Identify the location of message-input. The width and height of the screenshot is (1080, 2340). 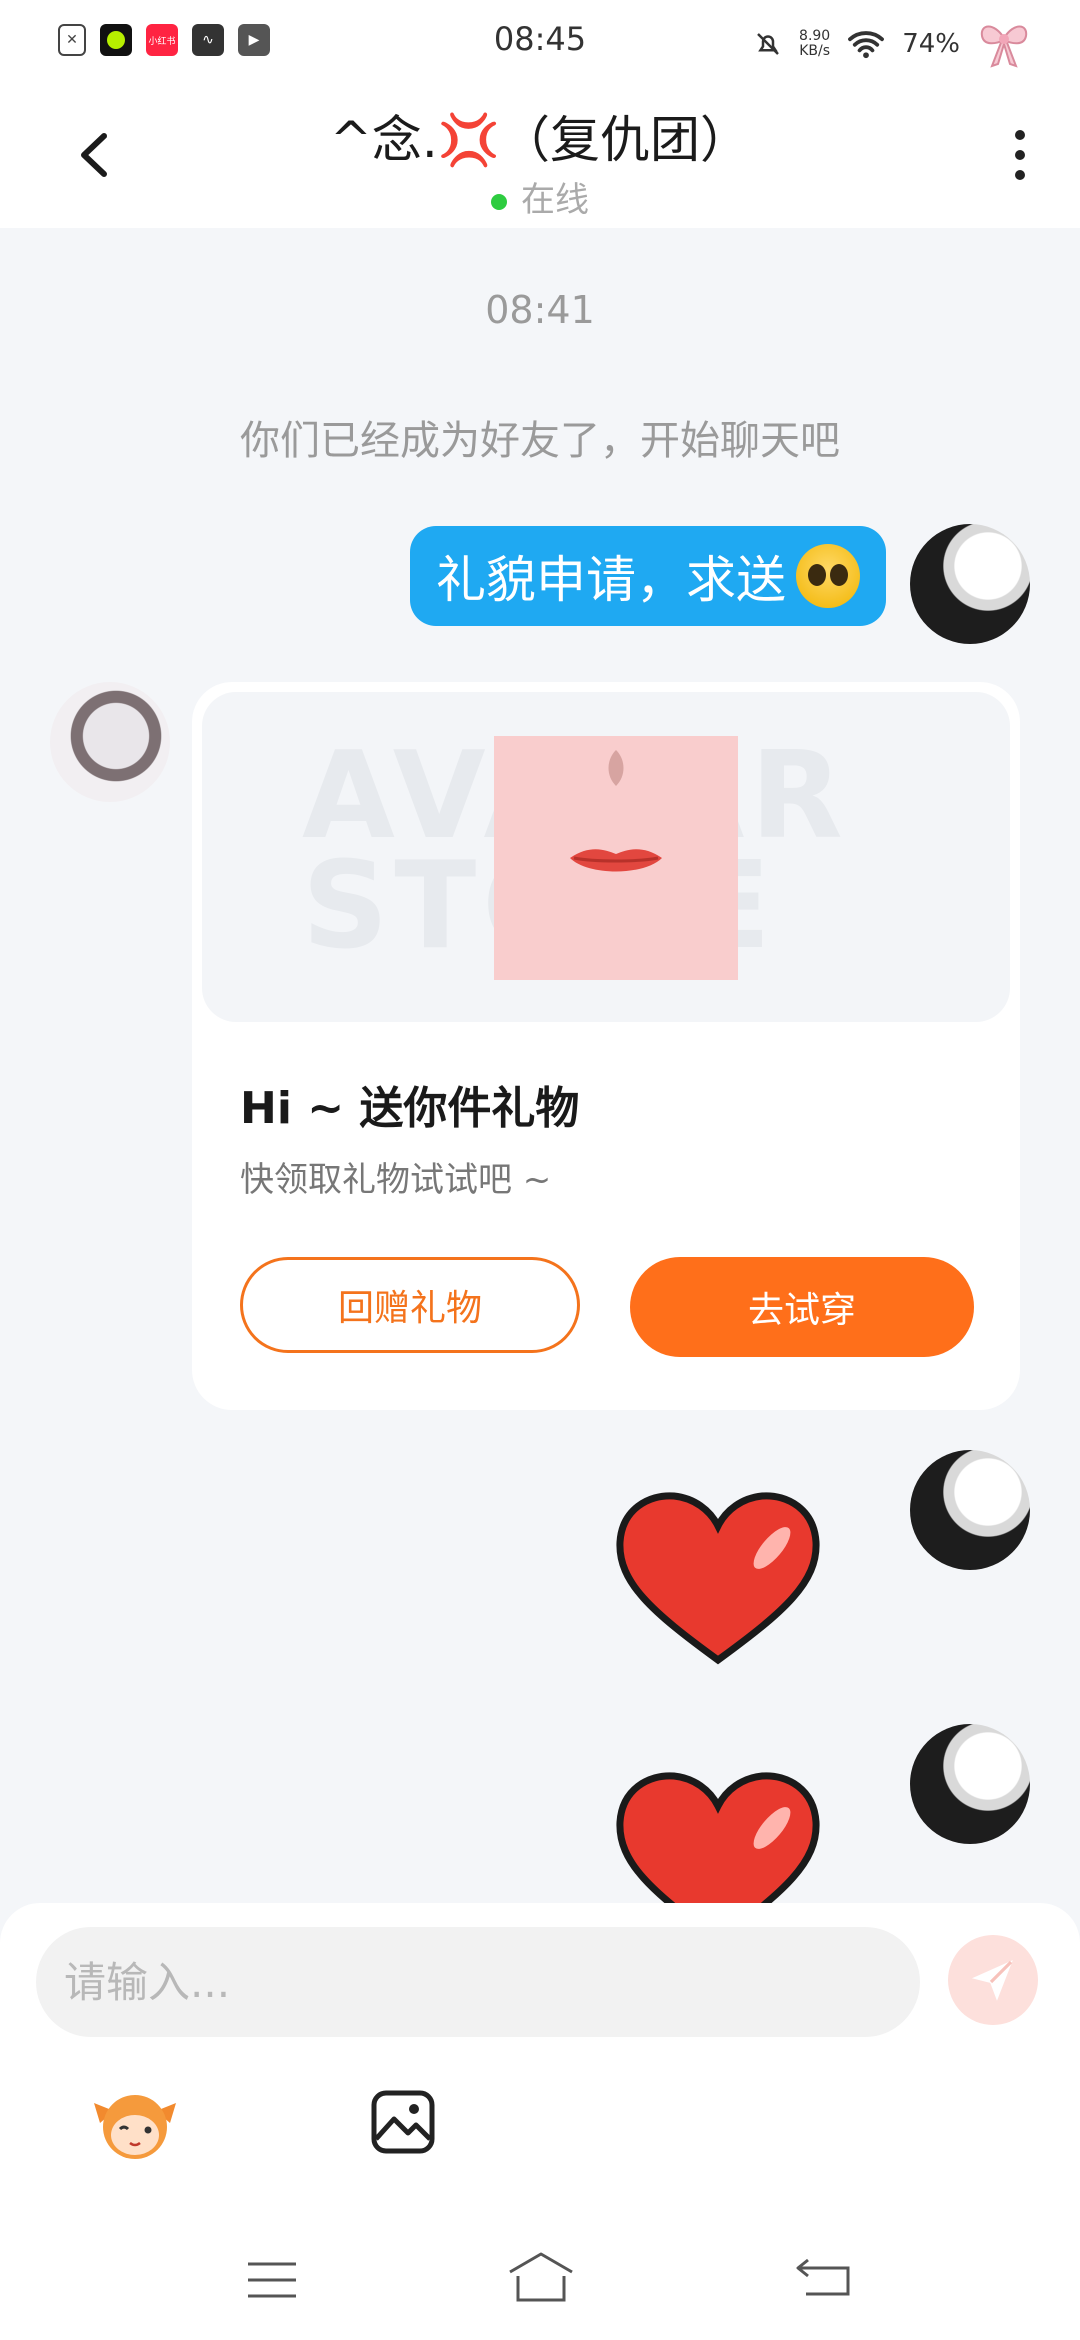
(478, 1982).